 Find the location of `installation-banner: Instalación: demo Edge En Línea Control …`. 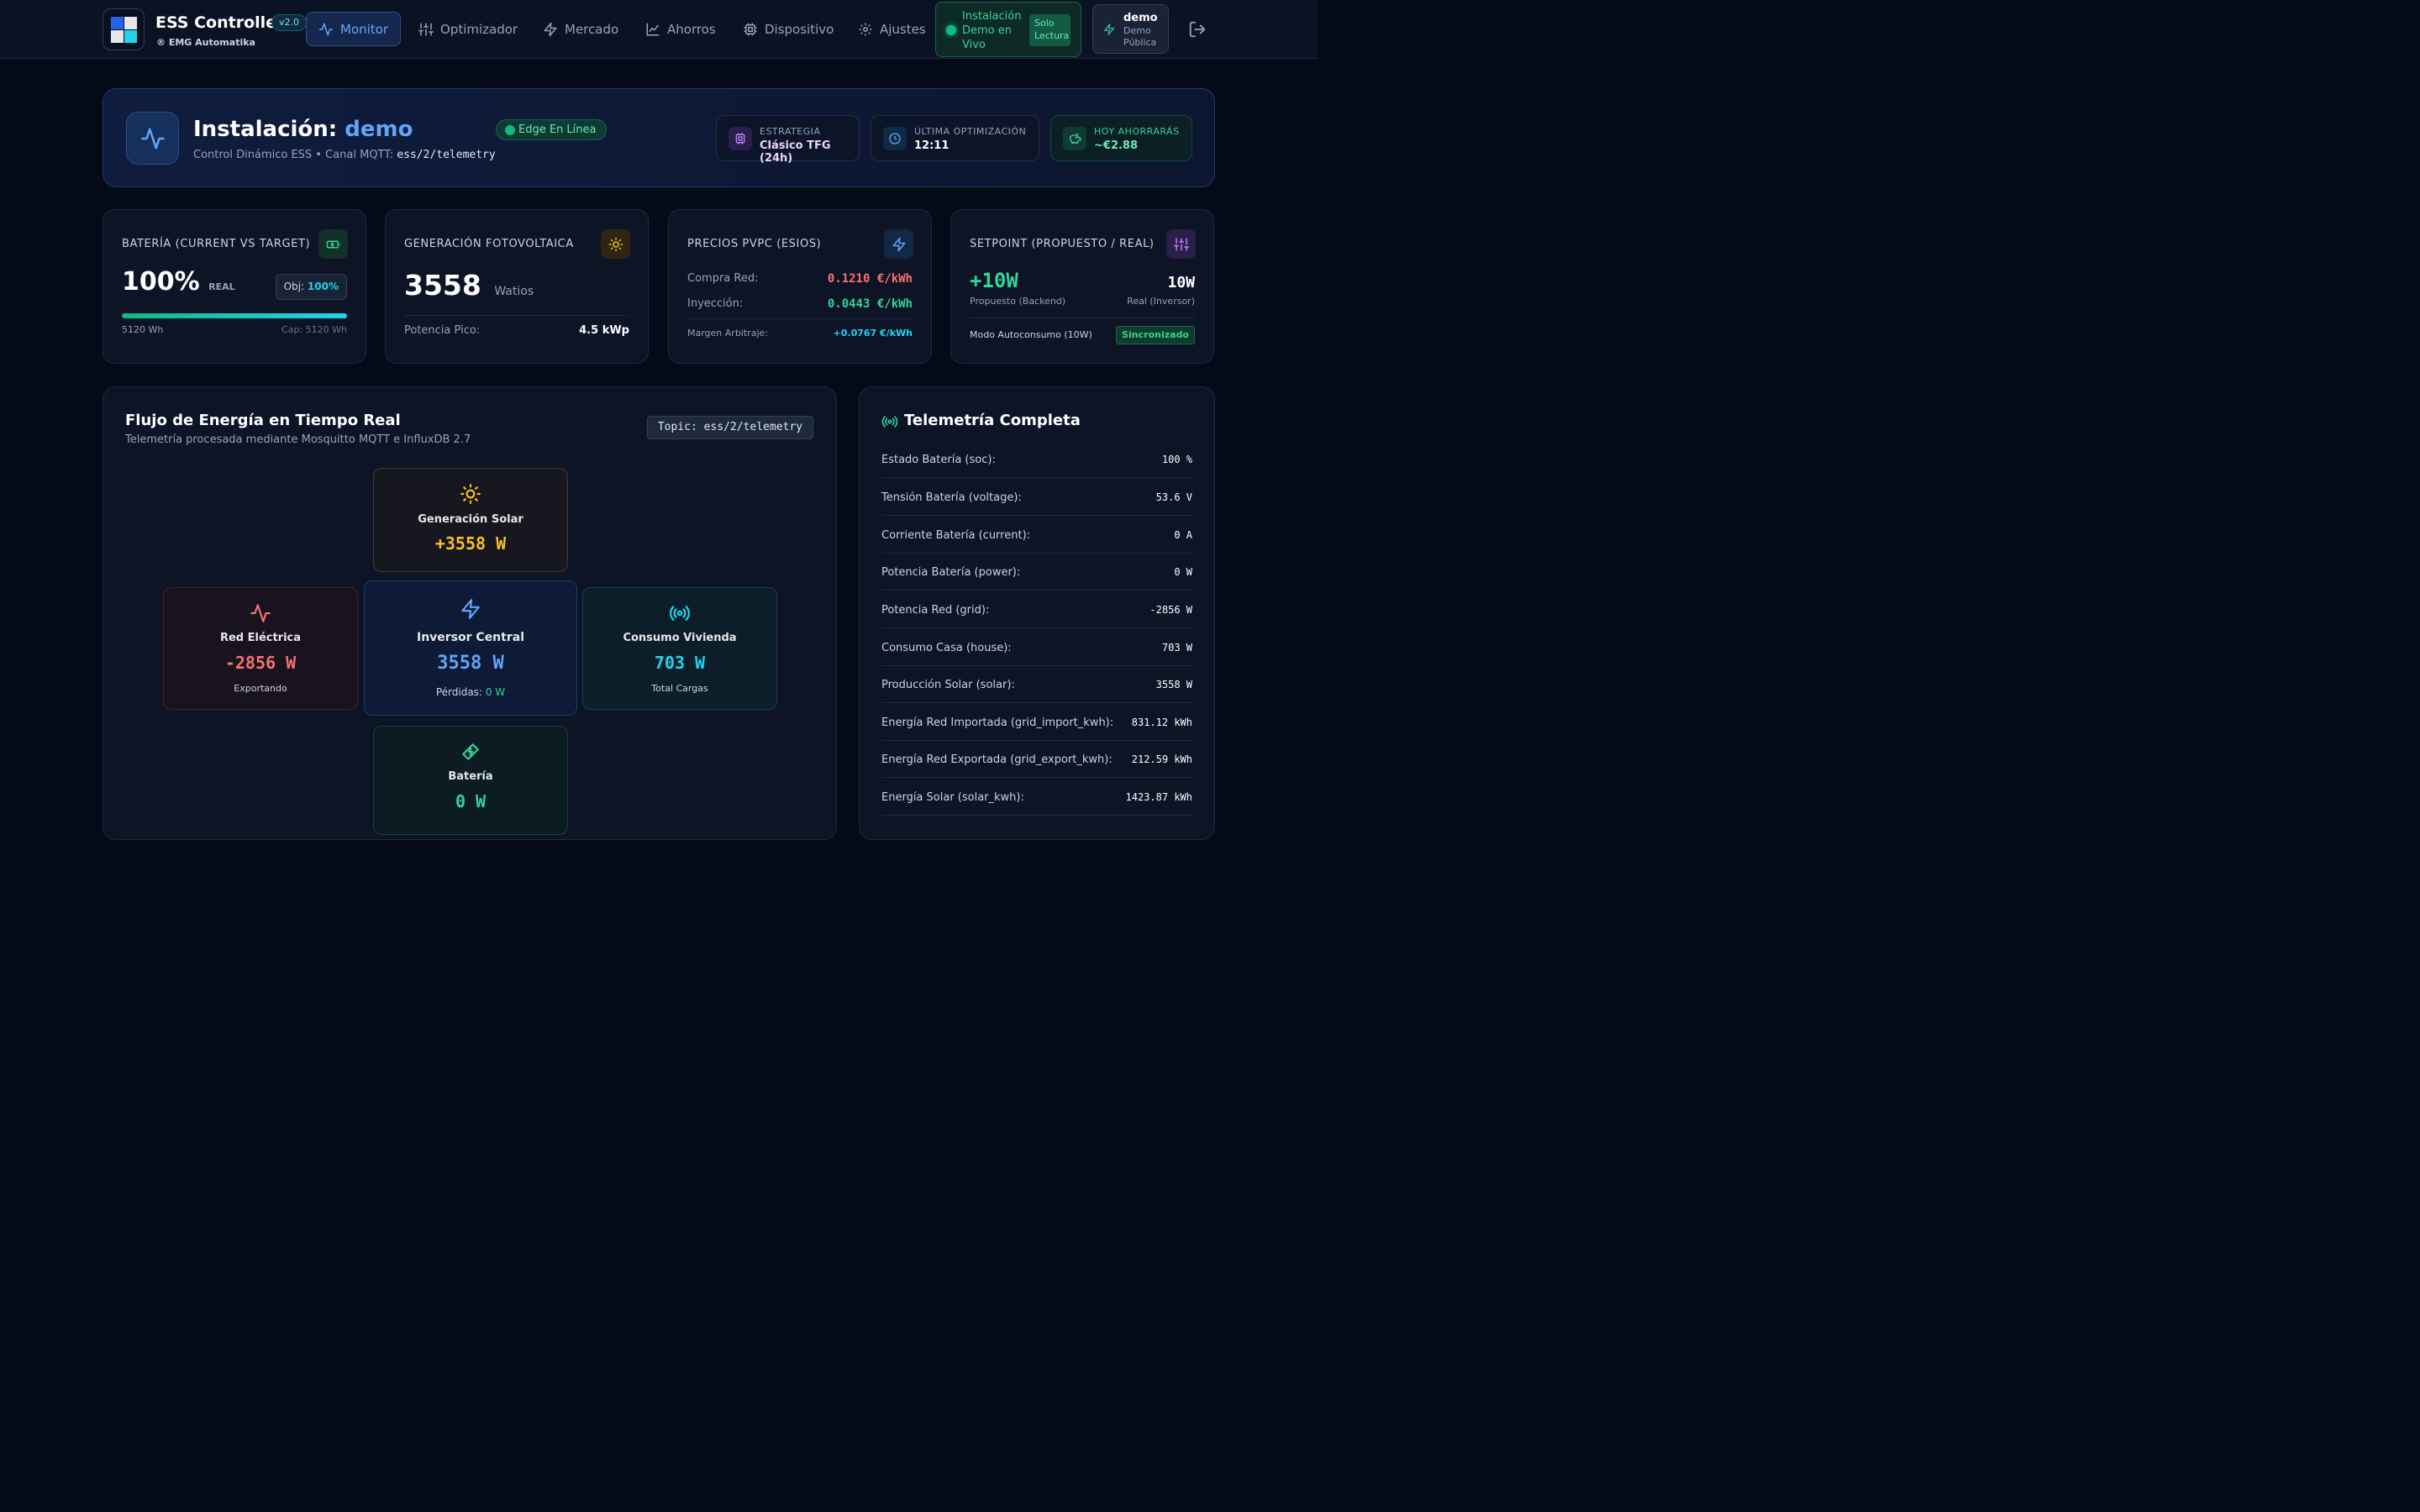

installation-banner: Instalación: demo Edge En Línea Control … is located at coordinates (659, 137).